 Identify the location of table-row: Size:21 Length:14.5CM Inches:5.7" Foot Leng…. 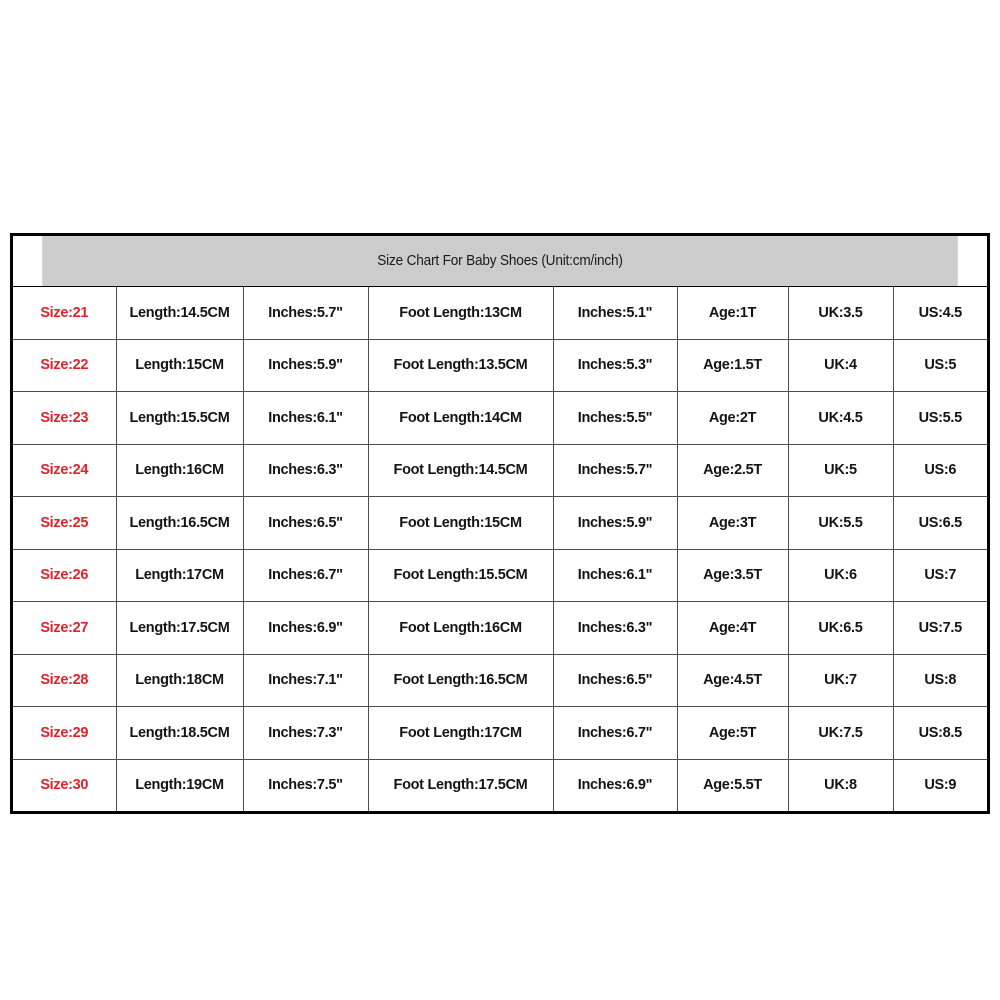
(500, 313).